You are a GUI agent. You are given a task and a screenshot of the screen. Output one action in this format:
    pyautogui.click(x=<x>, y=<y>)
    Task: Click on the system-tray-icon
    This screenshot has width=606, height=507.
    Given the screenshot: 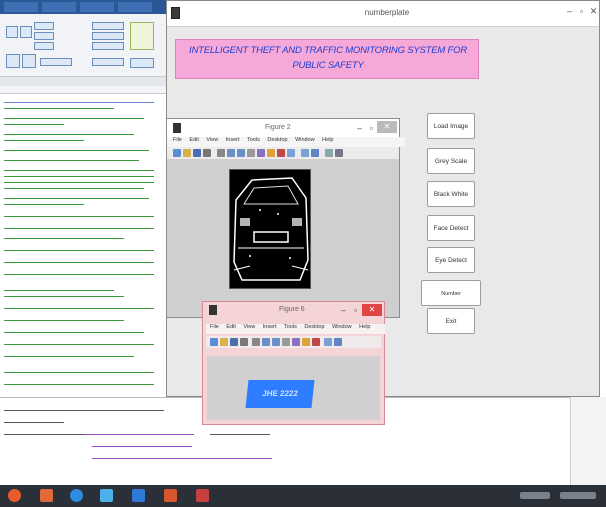 What is the action you would take?
    pyautogui.click(x=535, y=495)
    